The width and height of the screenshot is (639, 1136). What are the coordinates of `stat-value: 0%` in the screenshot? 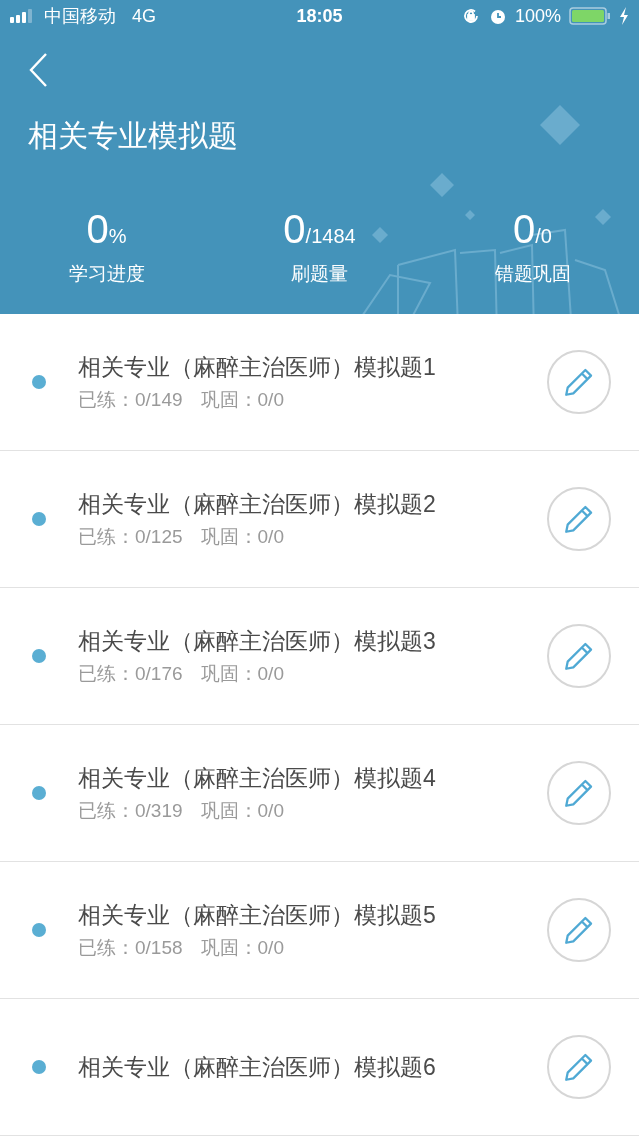 It's located at (106, 230).